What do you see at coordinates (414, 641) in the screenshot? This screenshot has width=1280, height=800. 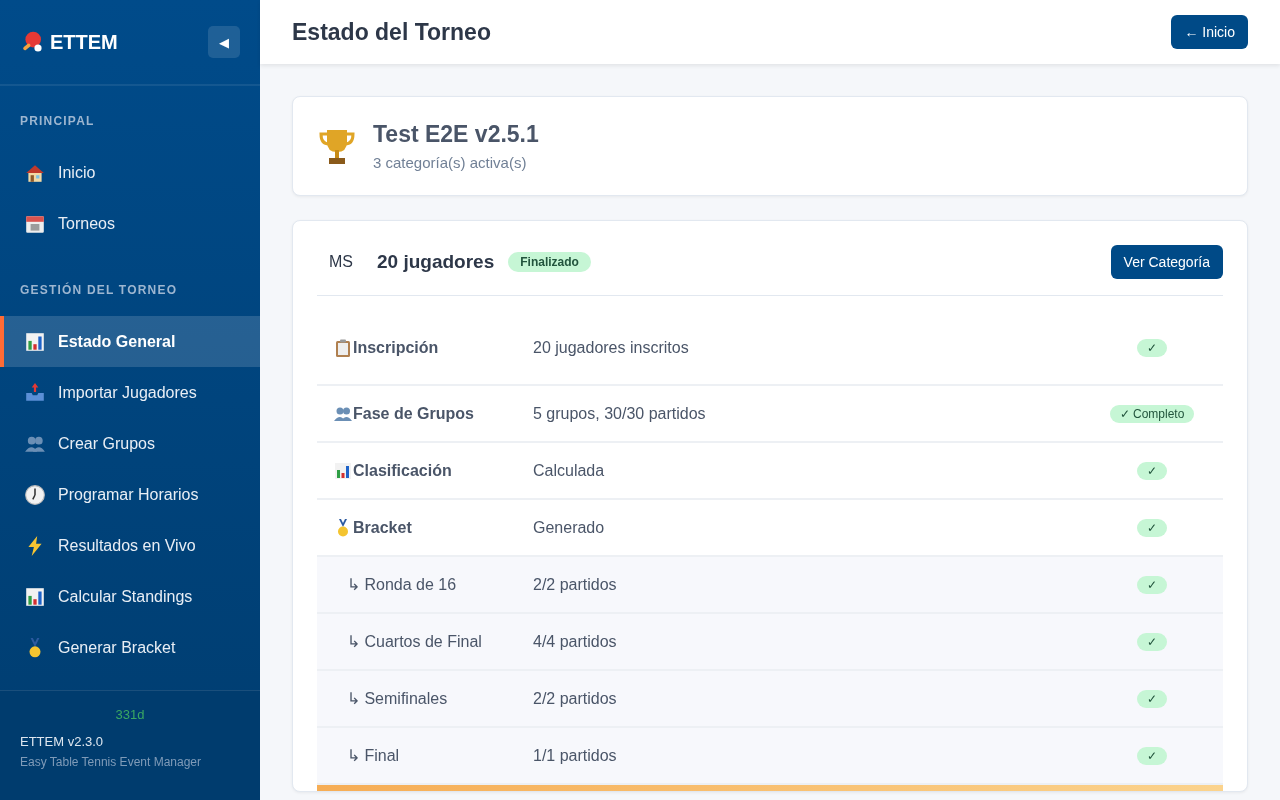 I see `step-label: ↳ Cuartos de Final` at bounding box center [414, 641].